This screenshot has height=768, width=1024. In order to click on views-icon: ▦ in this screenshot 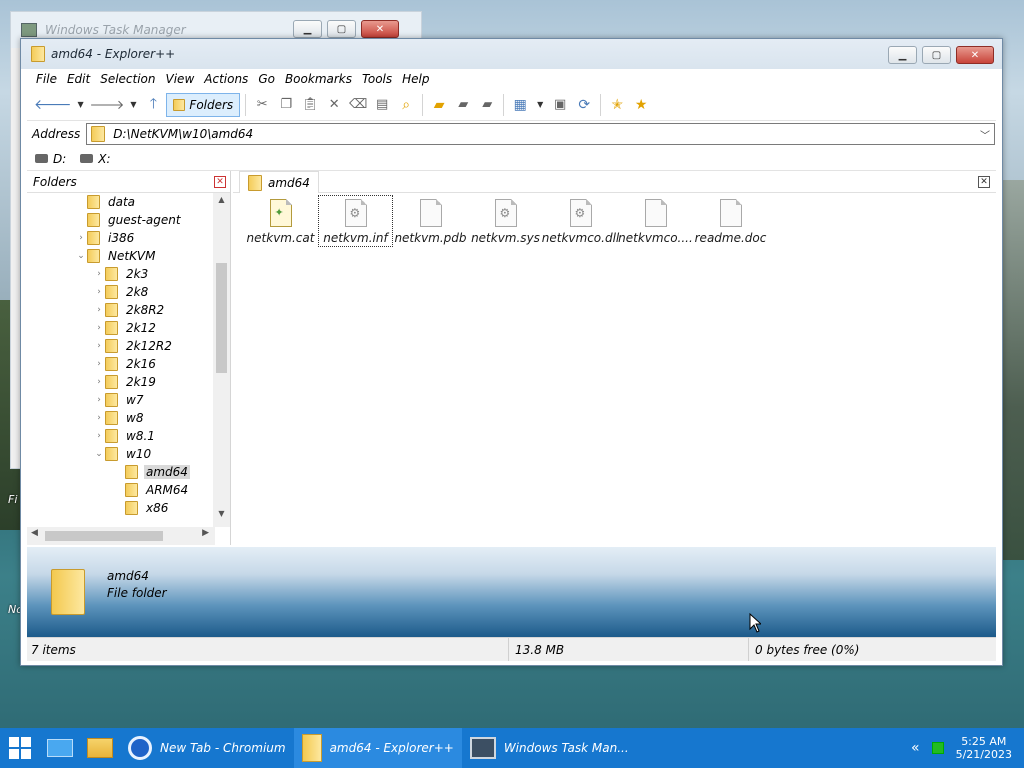, I will do `click(520, 105)`.